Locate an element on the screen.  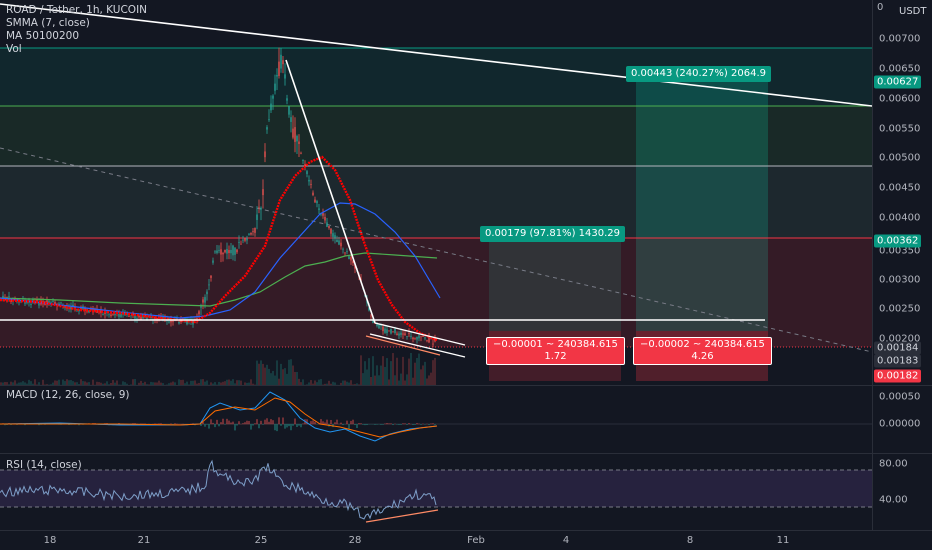
price-tag-target-2: 0.00627 is located at coordinates (898, 82).